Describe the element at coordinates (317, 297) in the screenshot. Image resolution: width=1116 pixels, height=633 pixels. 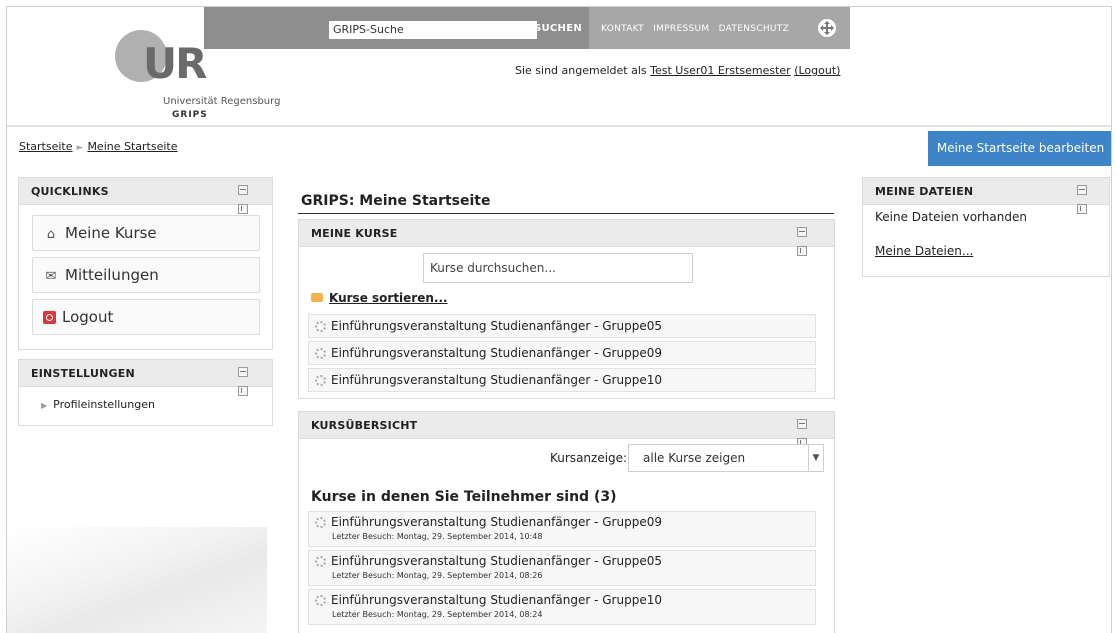
I see `folder-icon` at that location.